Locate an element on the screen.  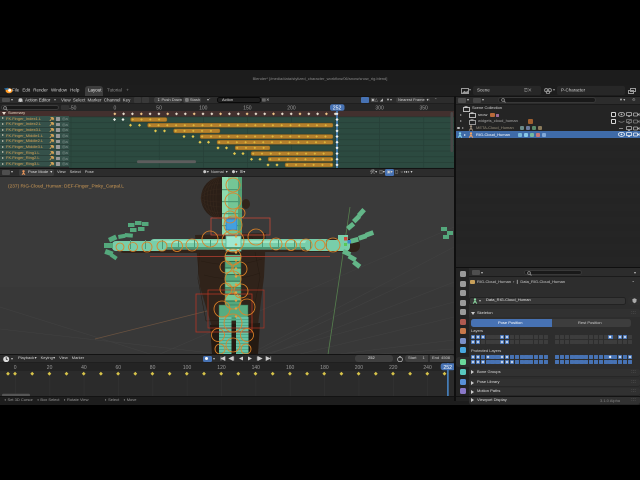
svg-text: 140 is located at coordinates (256, 368).